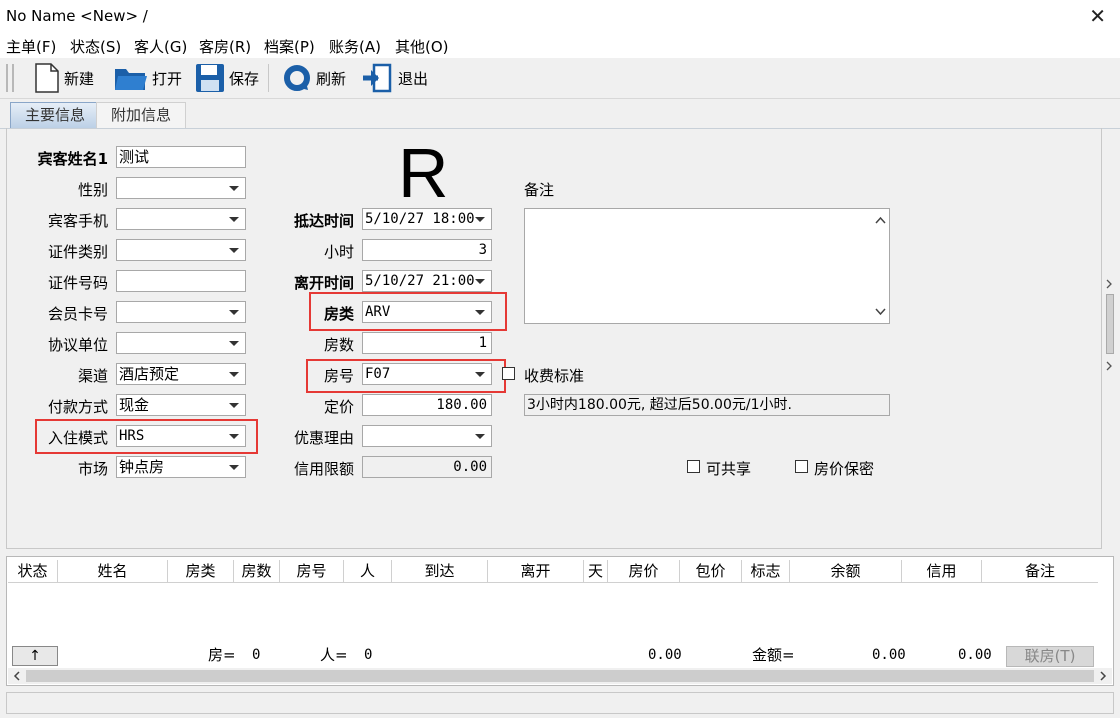  I want to click on col-room-type: 房类, so click(201, 571).